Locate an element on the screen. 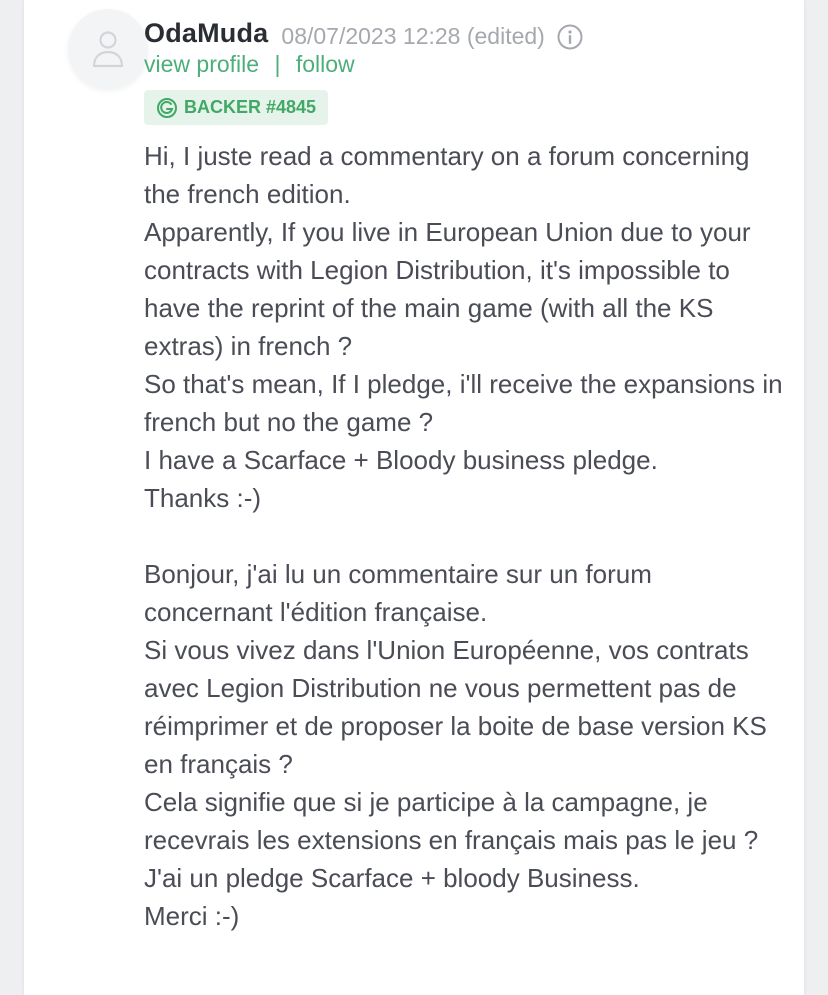 This screenshot has height=995, width=828. comment-blank-line is located at coordinates (464, 536).